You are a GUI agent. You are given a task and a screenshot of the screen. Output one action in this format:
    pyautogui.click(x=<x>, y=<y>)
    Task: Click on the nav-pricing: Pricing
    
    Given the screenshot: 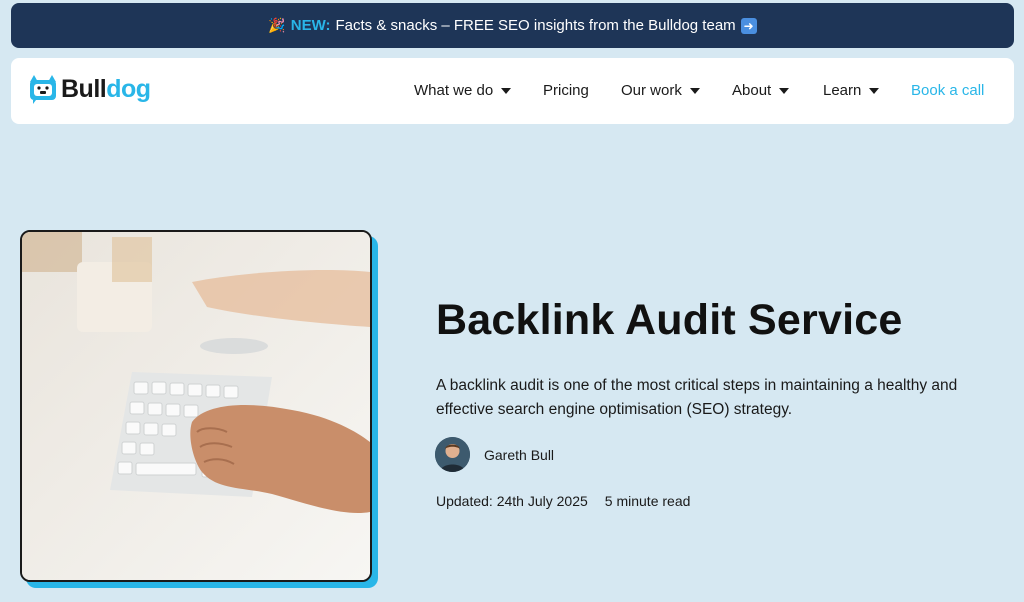 What is the action you would take?
    pyautogui.click(x=566, y=90)
    